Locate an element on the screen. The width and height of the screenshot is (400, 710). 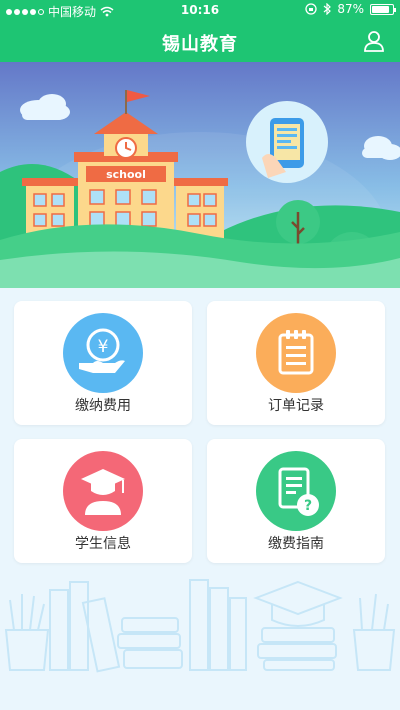
student-info-label: 学生信息 is located at coordinates (103, 544).